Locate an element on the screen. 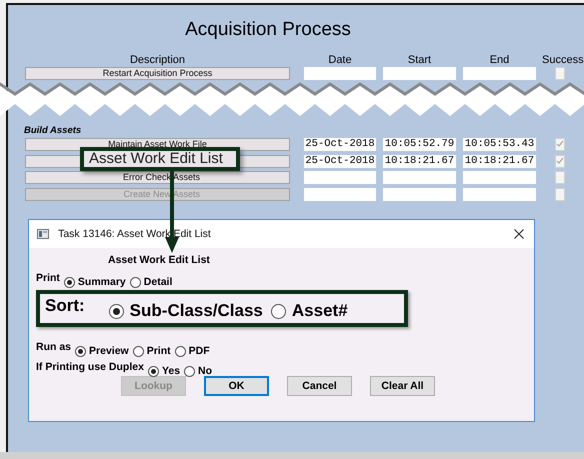  callout-tooltip: Asset Work Edit List is located at coordinates (160, 159).